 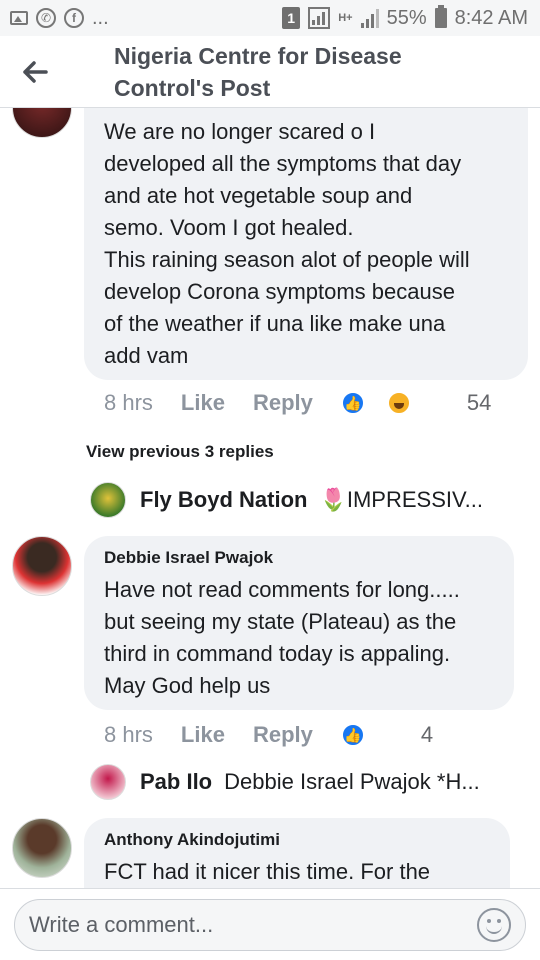 I want to click on comment-author: Debbie Israel Pwajok, so click(x=299, y=558).